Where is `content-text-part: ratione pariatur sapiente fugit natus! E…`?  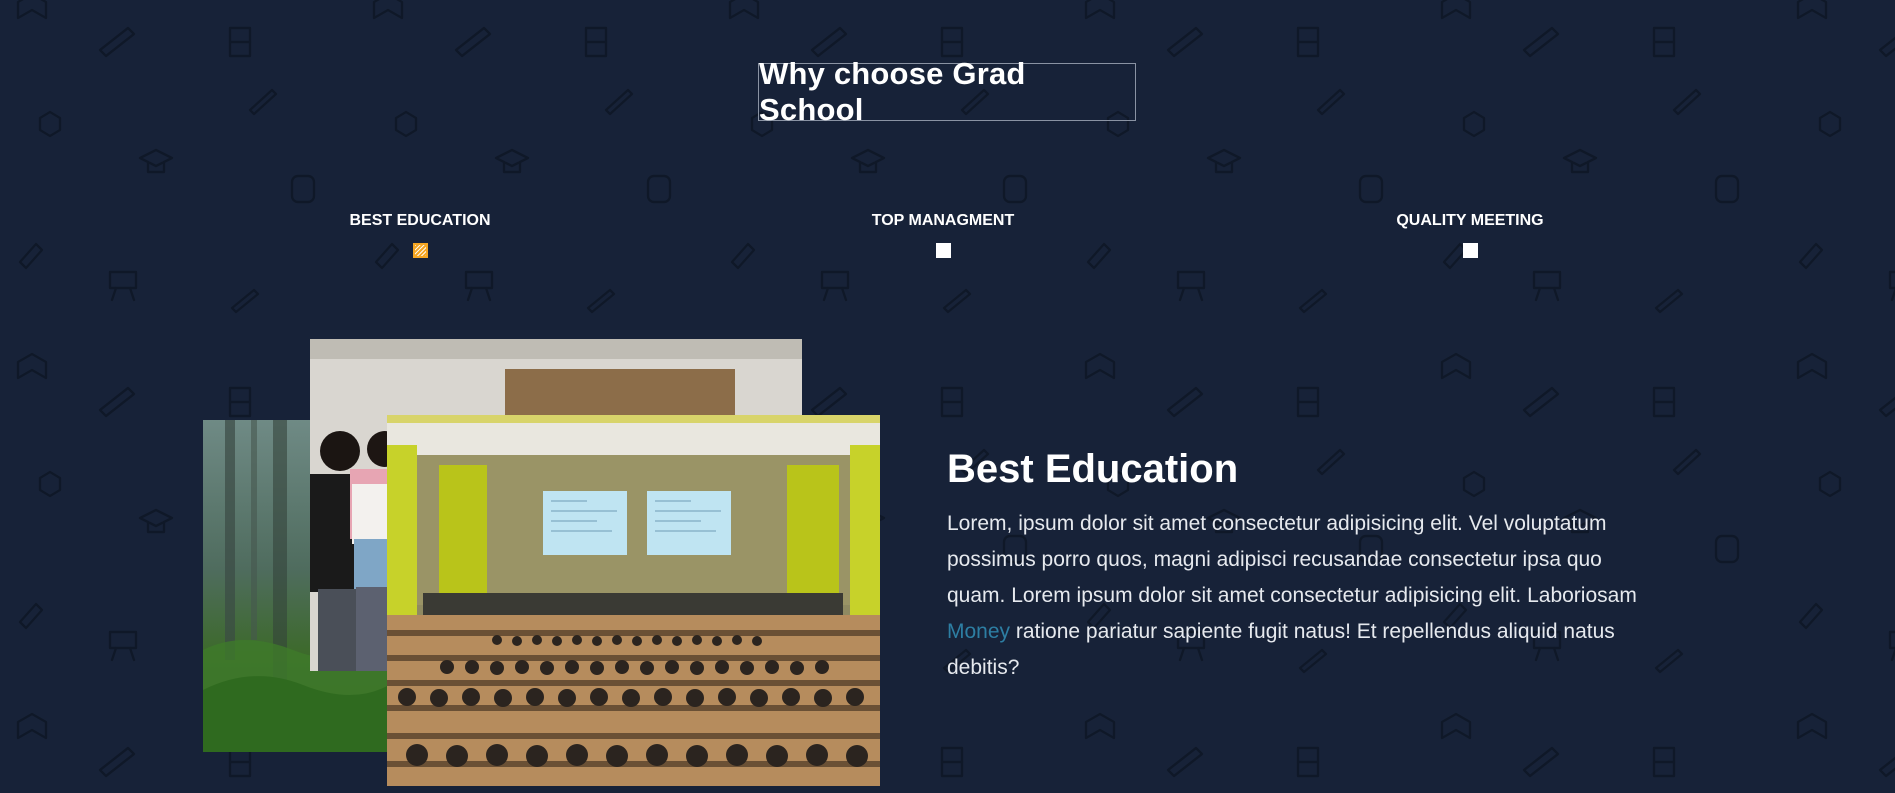 content-text-part: ratione pariatur sapiente fugit natus! E… is located at coordinates (1281, 649).